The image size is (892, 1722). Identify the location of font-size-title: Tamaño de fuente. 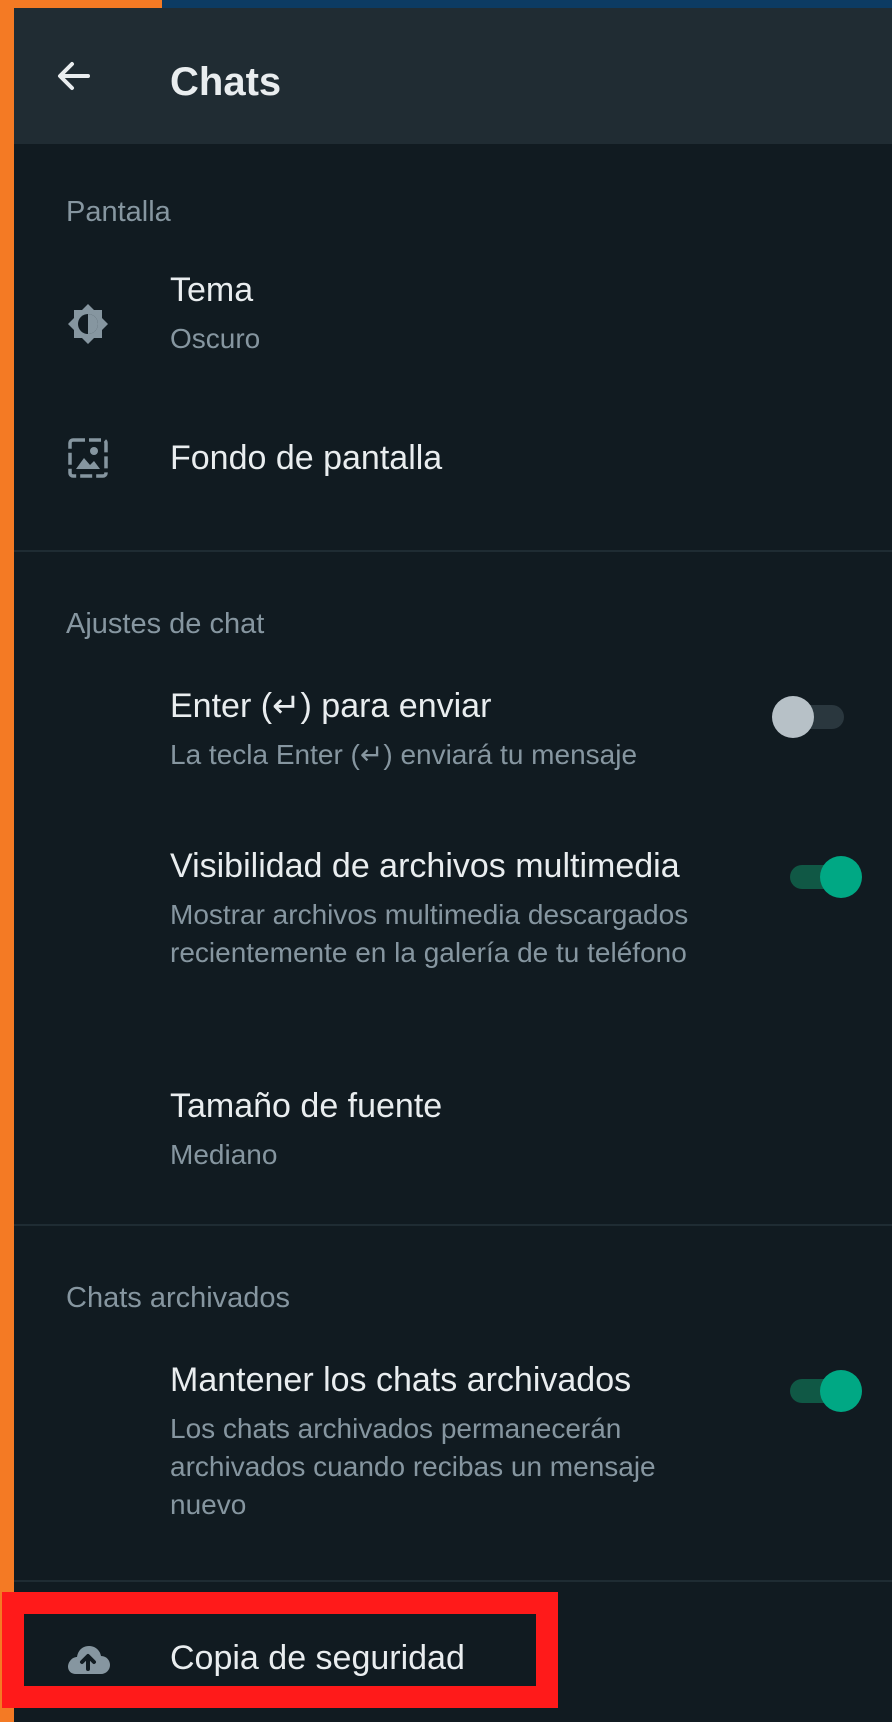
(306, 1106).